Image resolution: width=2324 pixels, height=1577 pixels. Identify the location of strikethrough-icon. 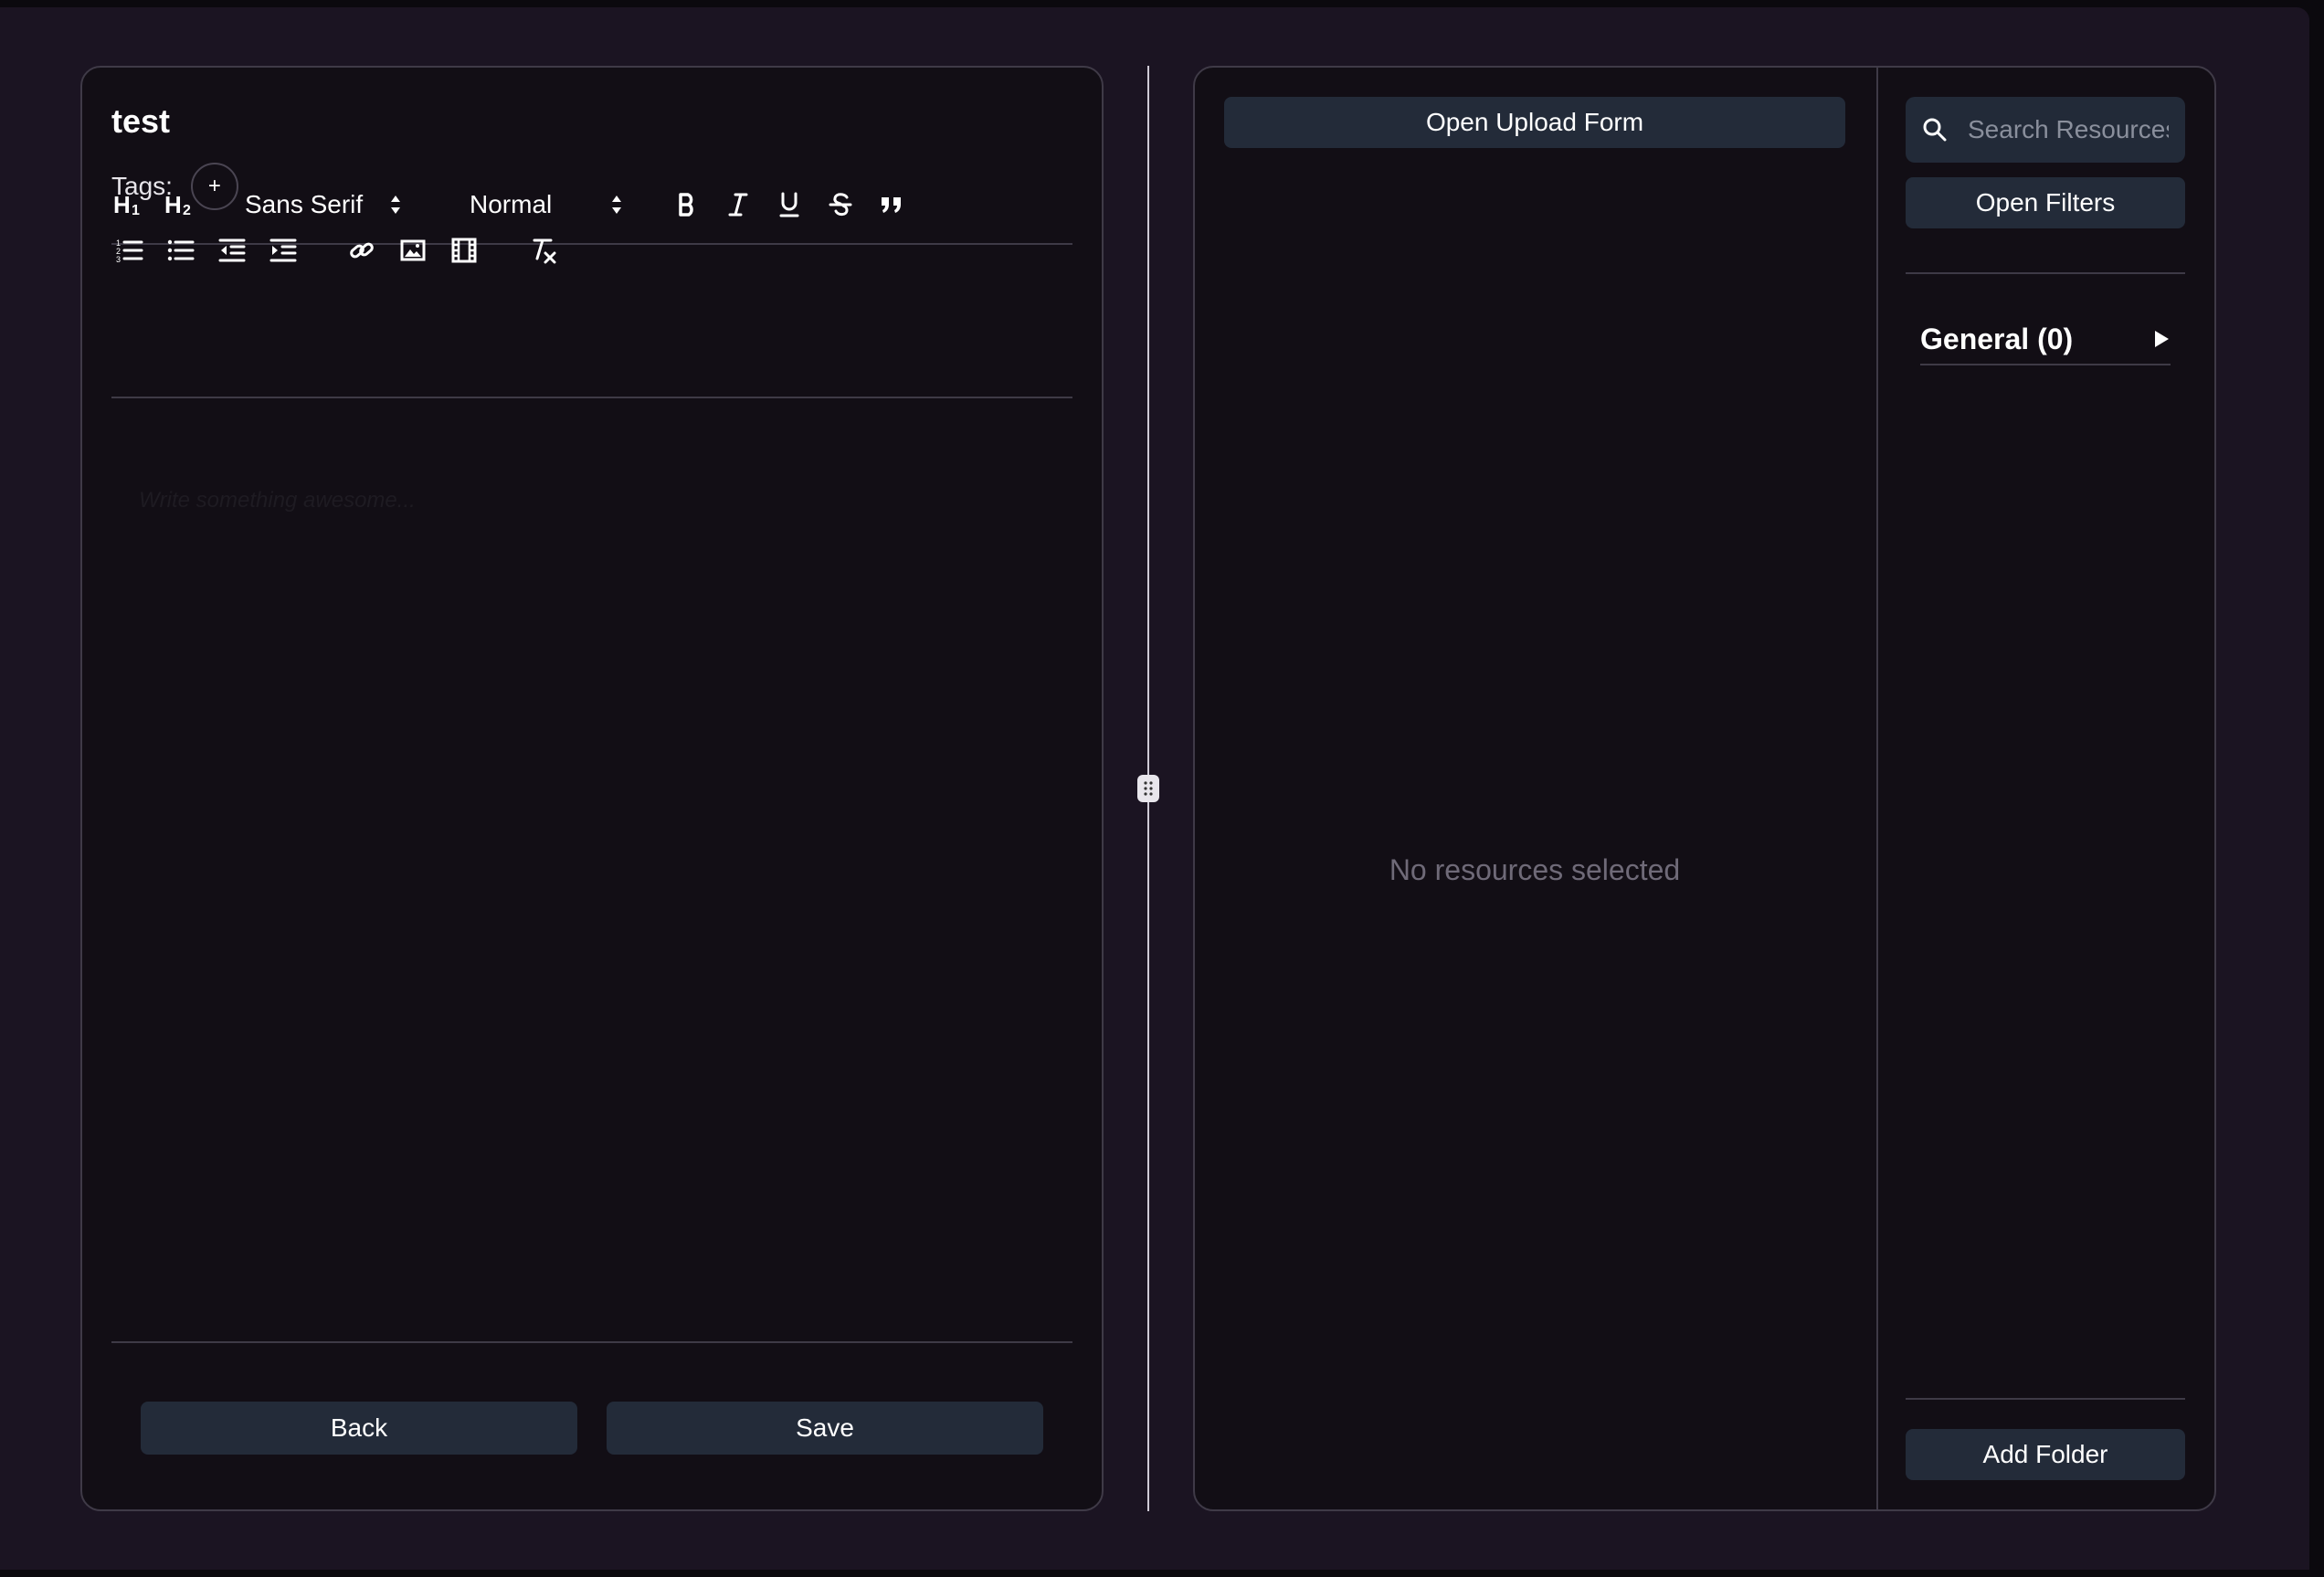
(840, 204).